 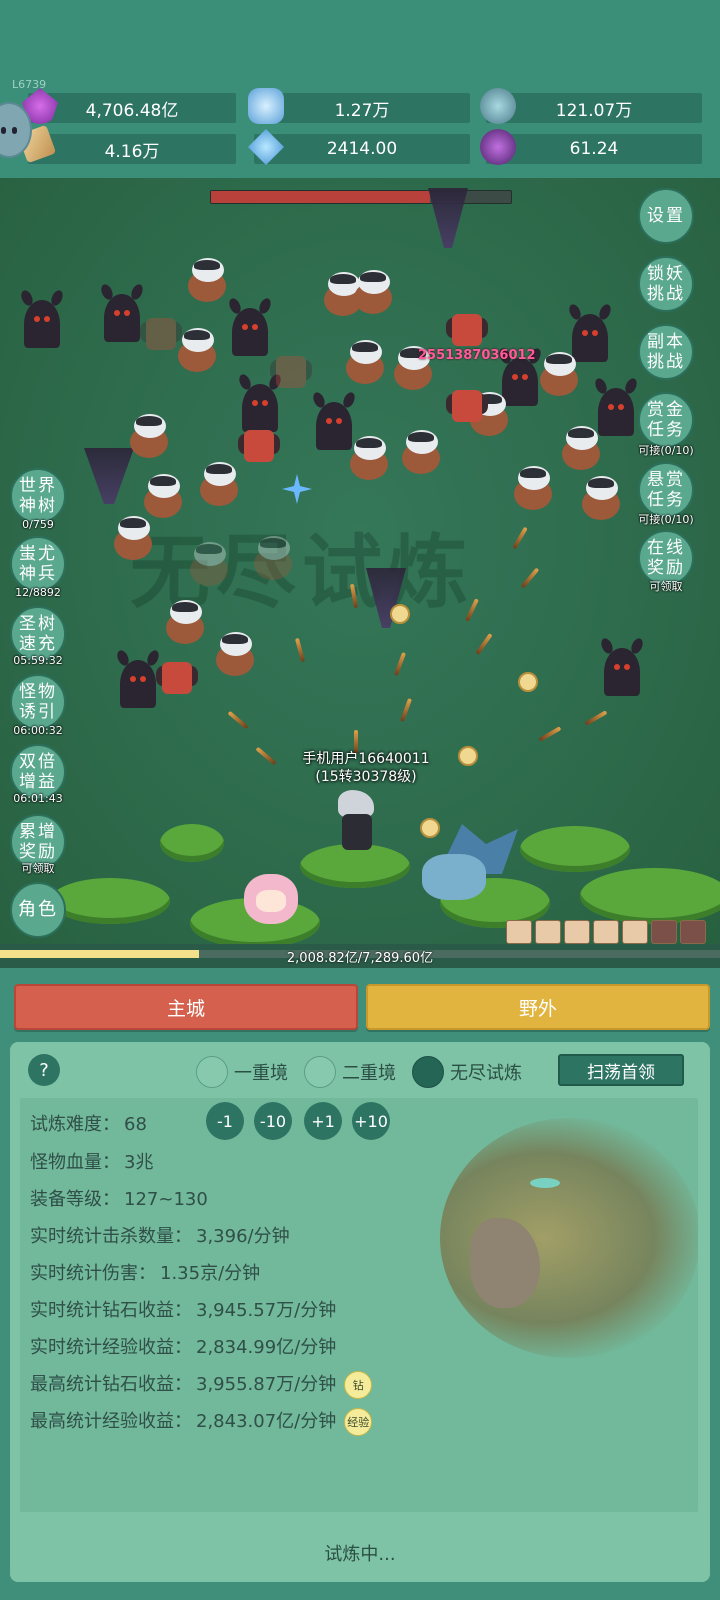 I want to click on mode-option-2: 二重境, so click(x=350, y=1072).